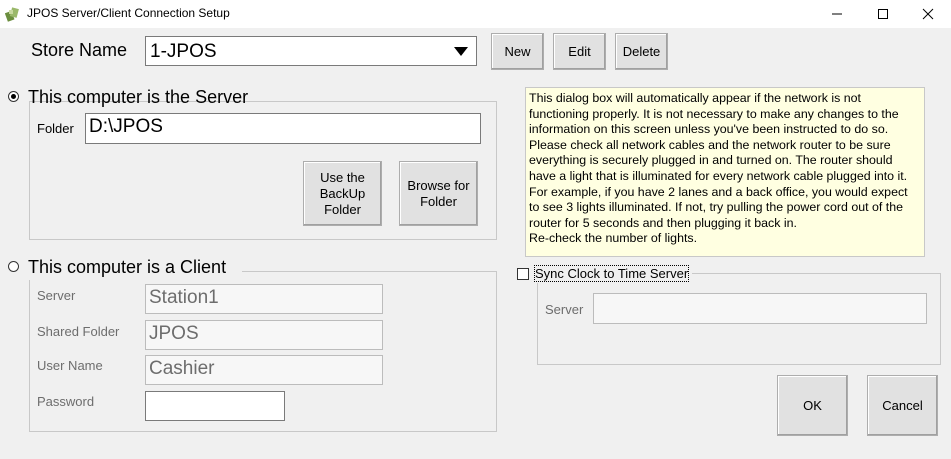 Image resolution: width=951 pixels, height=459 pixels. Describe the element at coordinates (613, 238) in the screenshot. I see `network-info-recheck: Re-check the number of lights.` at that location.